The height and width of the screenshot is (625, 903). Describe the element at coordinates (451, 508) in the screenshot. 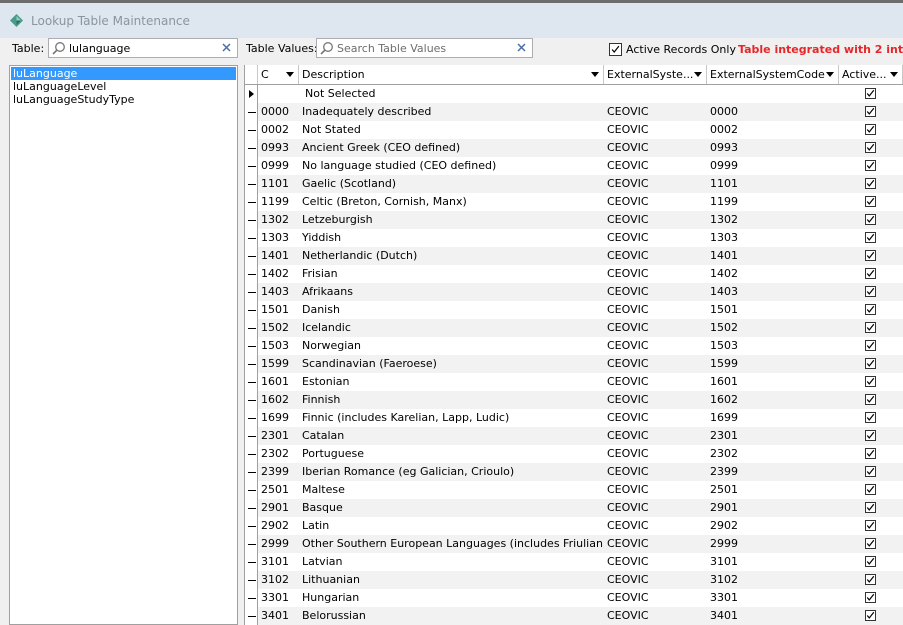

I see `cell-description: Basque` at that location.